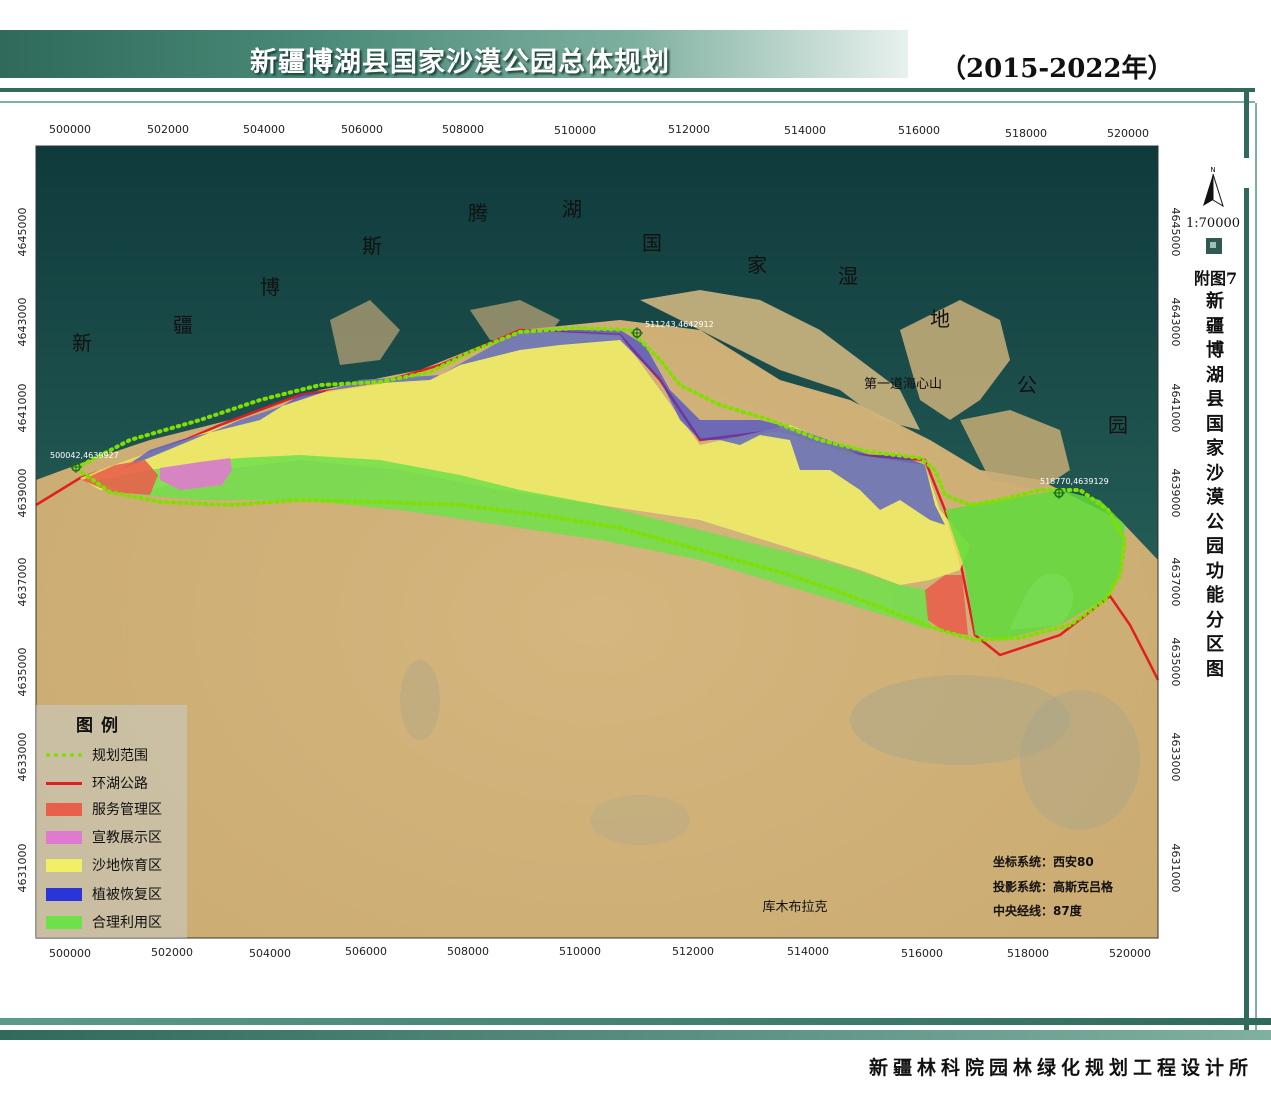 Image resolution: width=1271 pixels, height=1093 pixels. What do you see at coordinates (940, 319) in the screenshot?
I see `lake-label-char: 地` at bounding box center [940, 319].